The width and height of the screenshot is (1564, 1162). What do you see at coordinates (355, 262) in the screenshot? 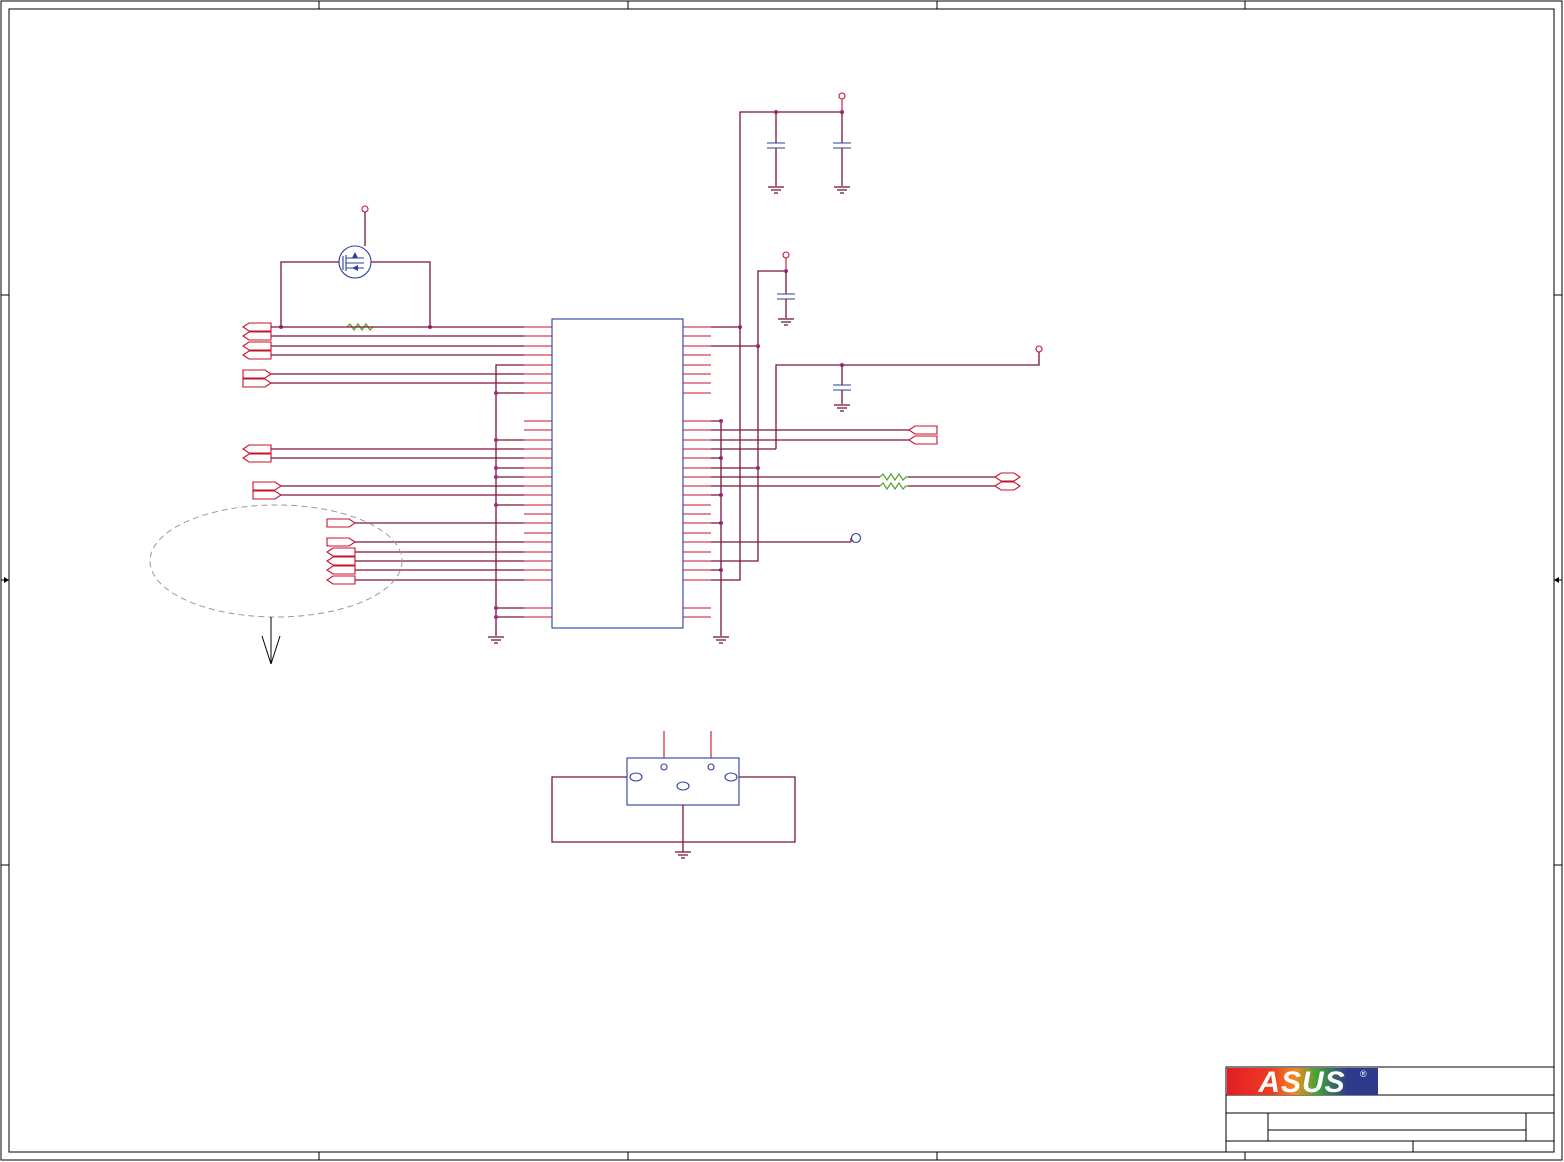
I see `mosfet-icon` at bounding box center [355, 262].